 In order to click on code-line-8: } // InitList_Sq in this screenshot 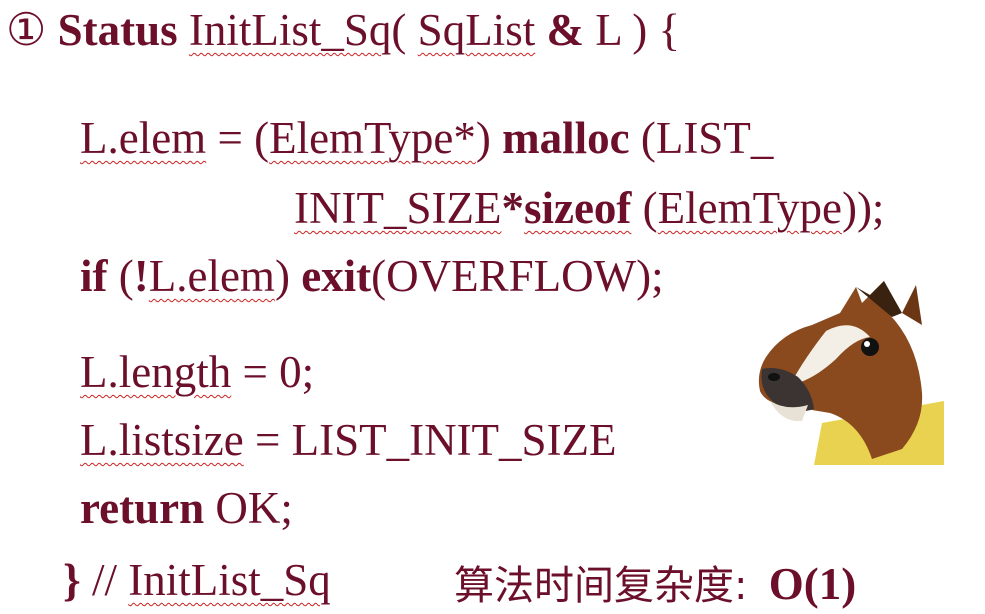, I will do `click(197, 580)`.